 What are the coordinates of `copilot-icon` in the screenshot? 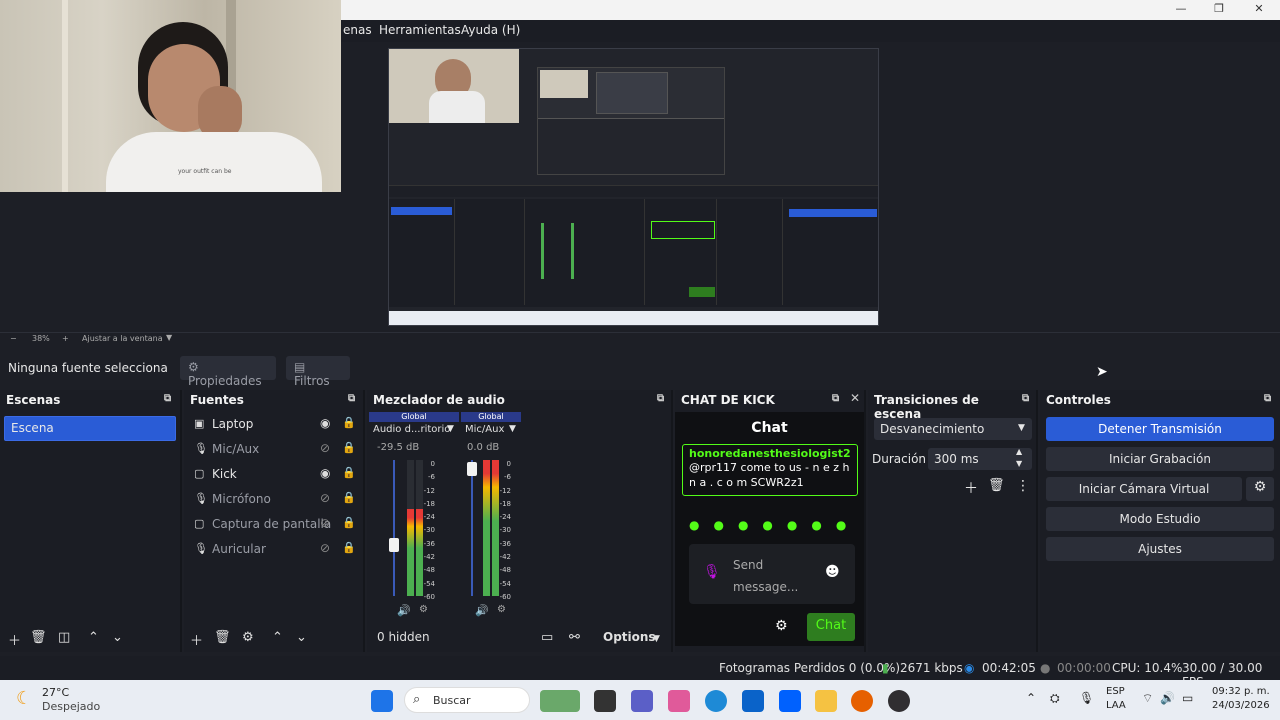 It's located at (679, 701).